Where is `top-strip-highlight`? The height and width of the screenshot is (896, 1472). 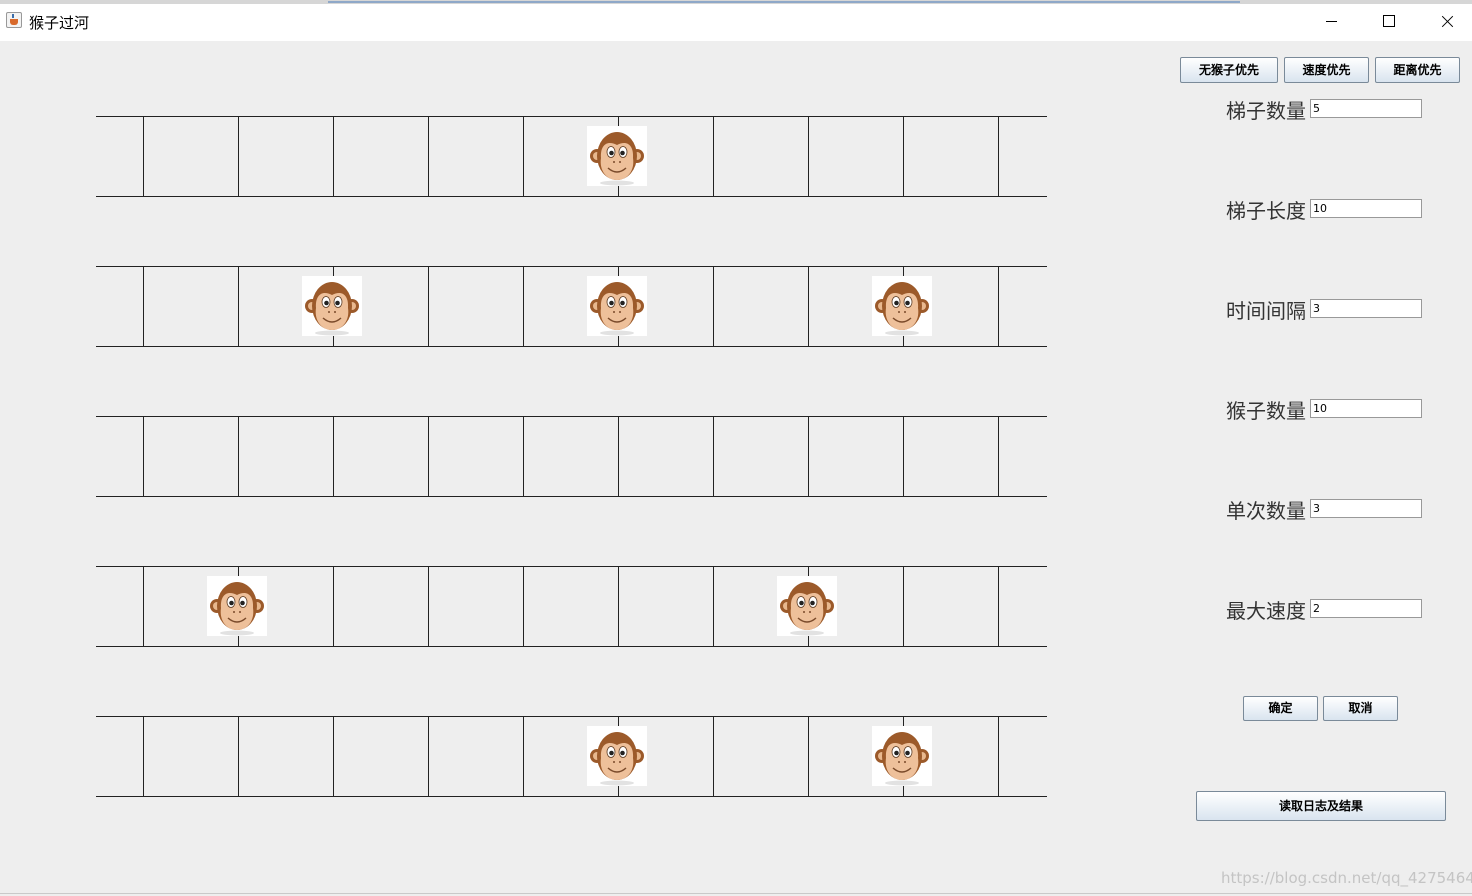 top-strip-highlight is located at coordinates (784, 2).